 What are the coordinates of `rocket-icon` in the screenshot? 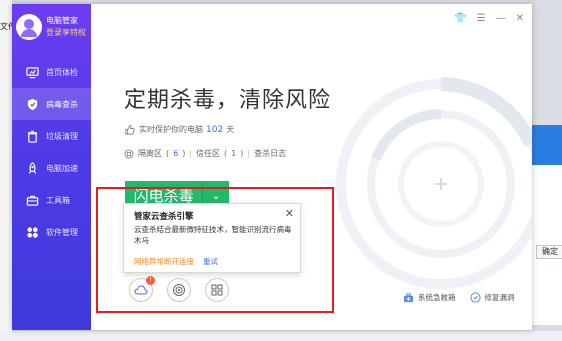 It's located at (32, 167).